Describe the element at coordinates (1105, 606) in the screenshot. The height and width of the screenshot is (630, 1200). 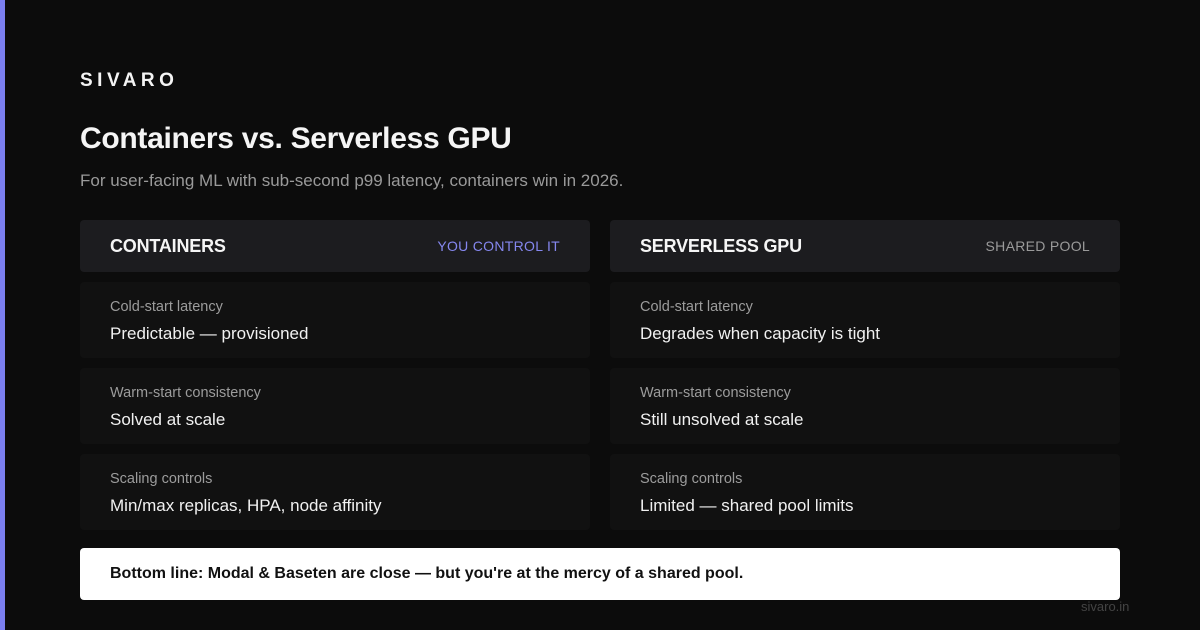
I see `footer-url: sivaro.in` at that location.